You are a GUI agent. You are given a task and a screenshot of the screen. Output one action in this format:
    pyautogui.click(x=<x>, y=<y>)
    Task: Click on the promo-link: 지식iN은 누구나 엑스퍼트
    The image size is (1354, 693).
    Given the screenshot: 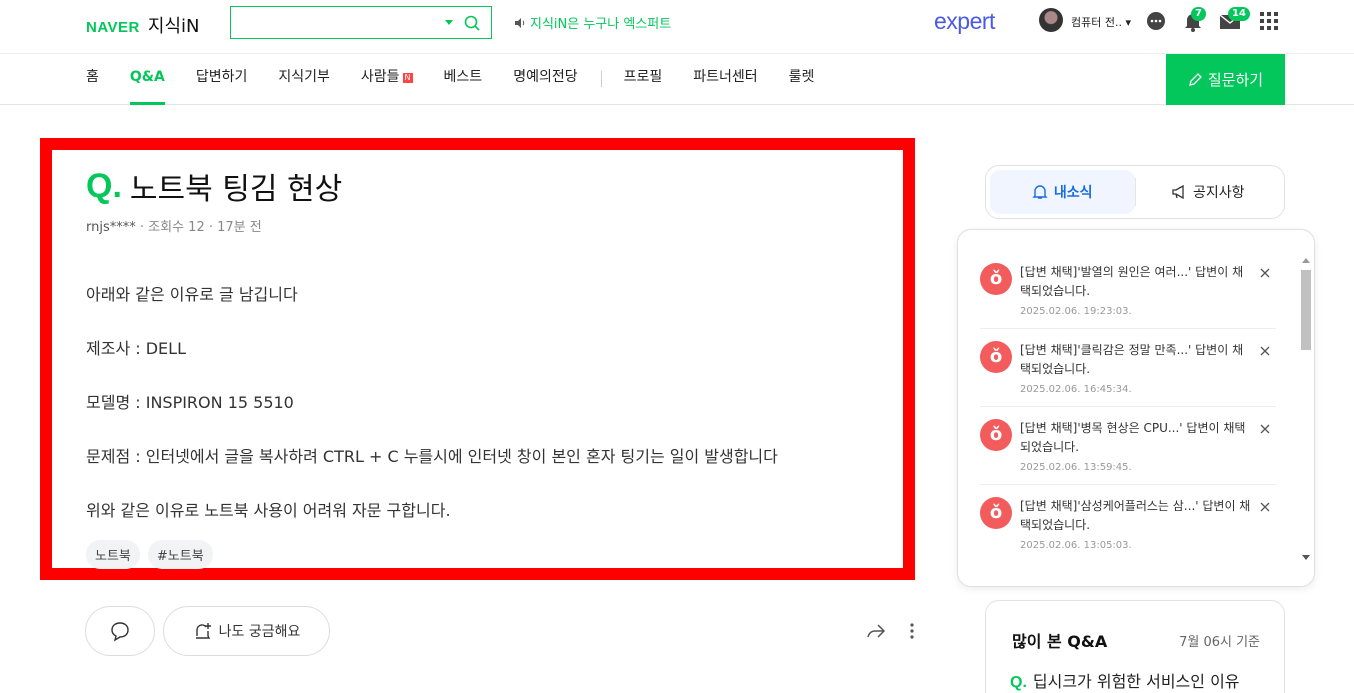 What is the action you would take?
    pyautogui.click(x=592, y=22)
    